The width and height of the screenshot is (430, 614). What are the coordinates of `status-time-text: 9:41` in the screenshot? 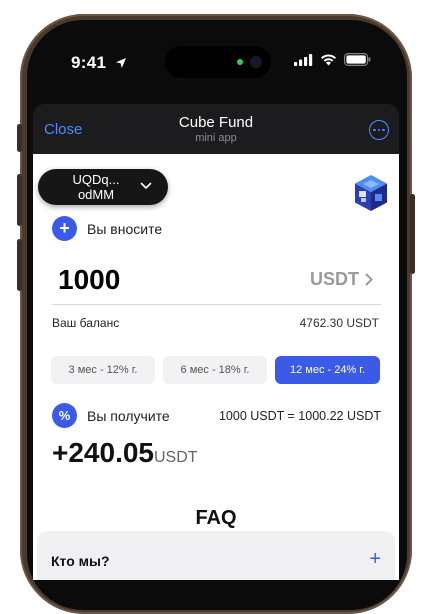 It's located at (89, 62).